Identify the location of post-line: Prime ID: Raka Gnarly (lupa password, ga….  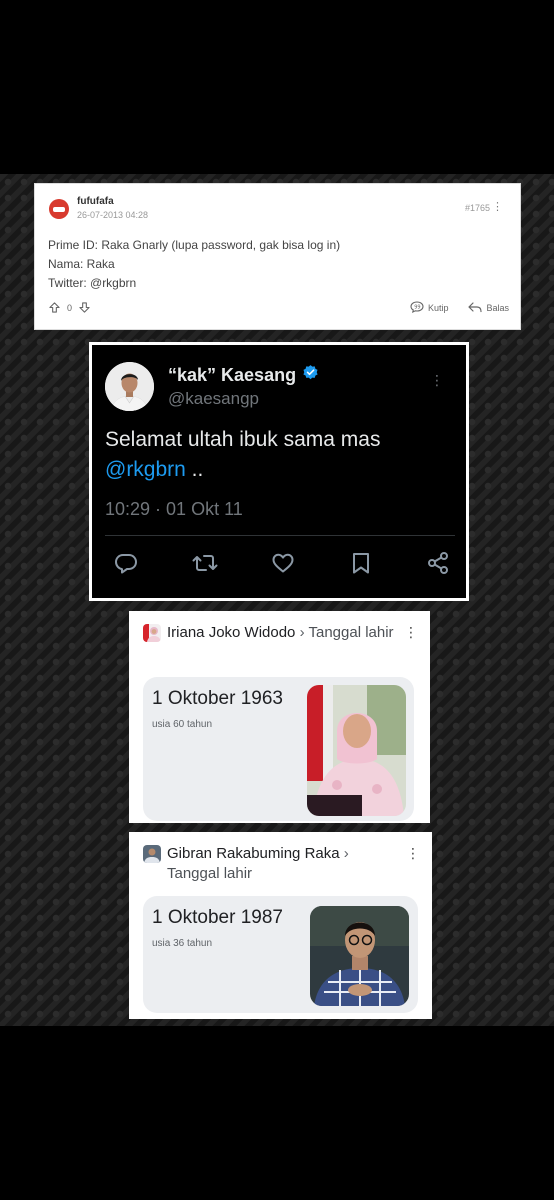
(194, 245).